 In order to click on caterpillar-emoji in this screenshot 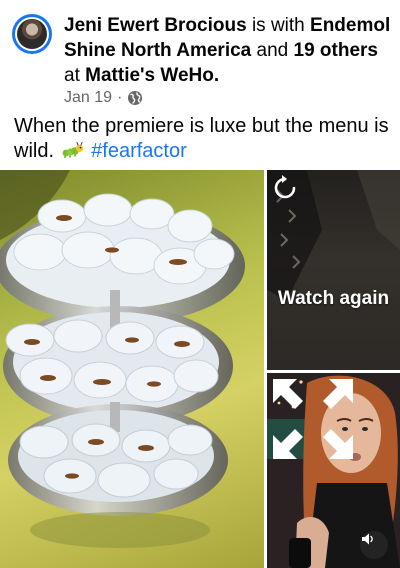, I will do `click(73, 153)`.